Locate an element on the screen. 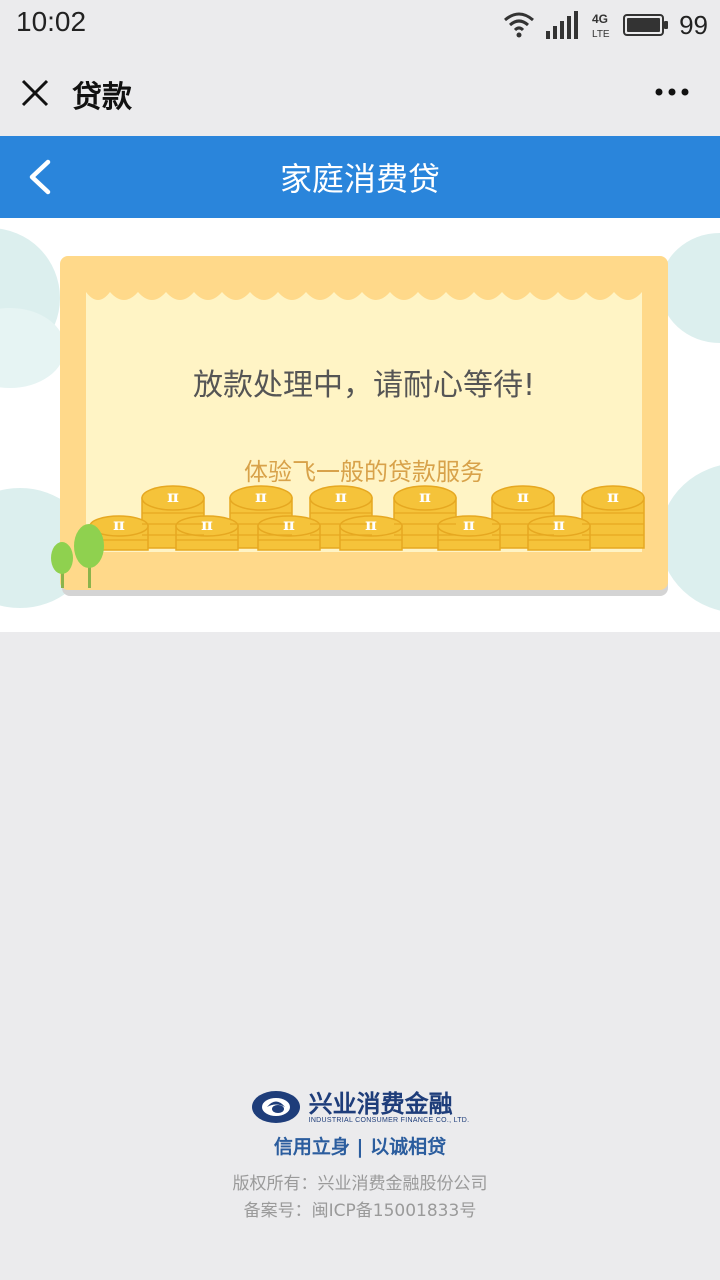 The height and width of the screenshot is (1280, 720). nav-bar: 家庭消费贷 is located at coordinates (360, 177).